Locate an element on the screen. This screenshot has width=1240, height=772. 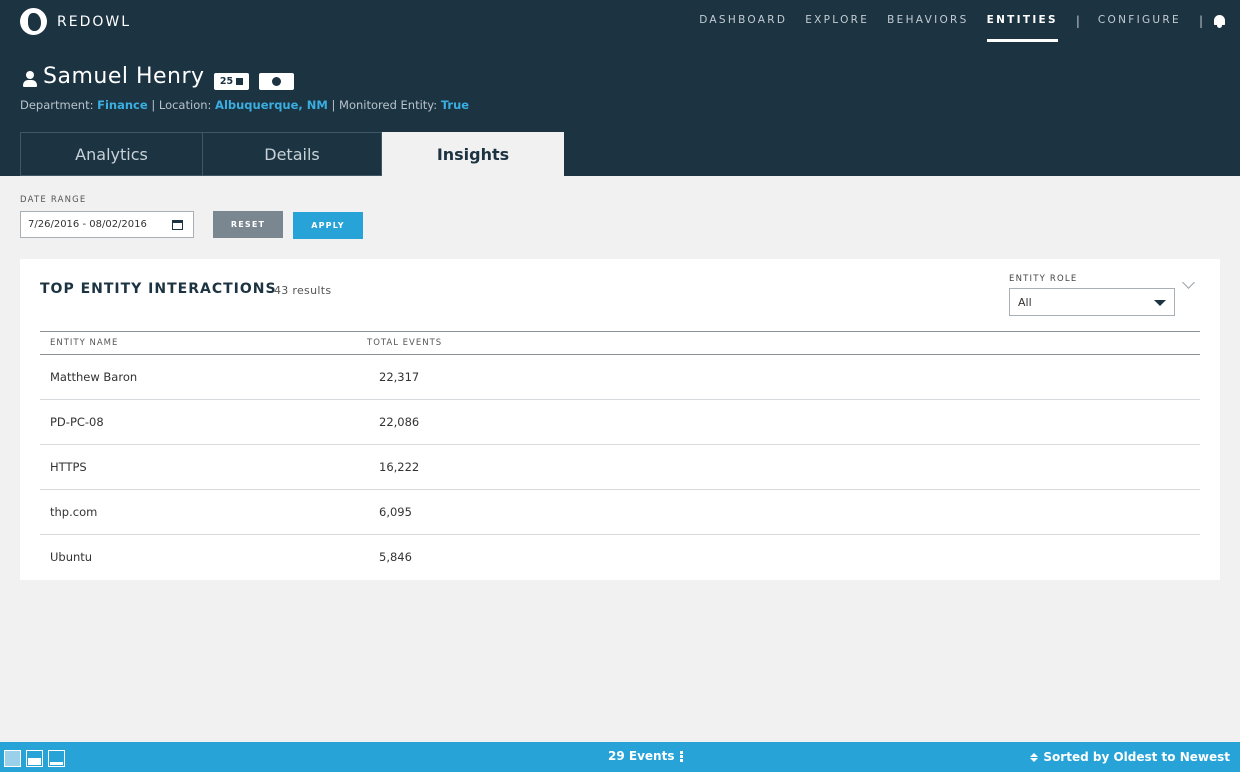
tab-details: Details is located at coordinates (292, 154).